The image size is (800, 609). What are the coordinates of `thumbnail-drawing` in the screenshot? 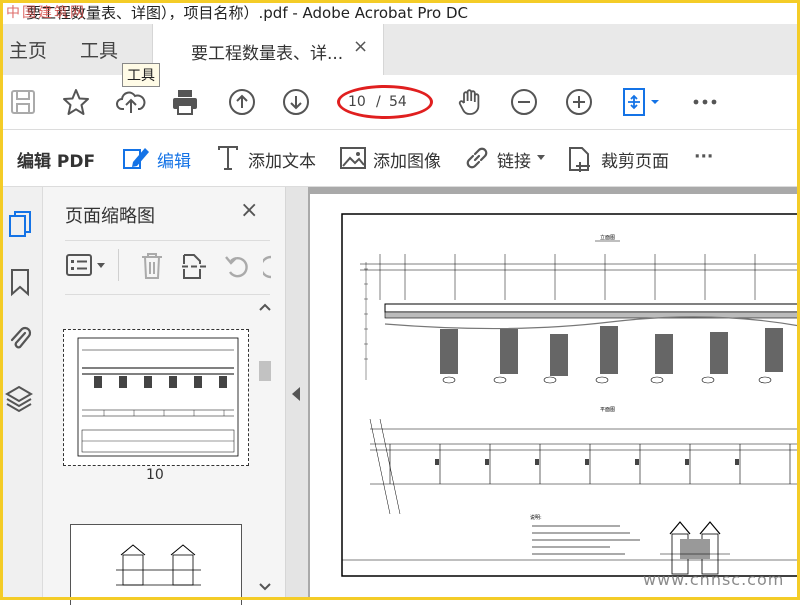 It's located at (158, 397).